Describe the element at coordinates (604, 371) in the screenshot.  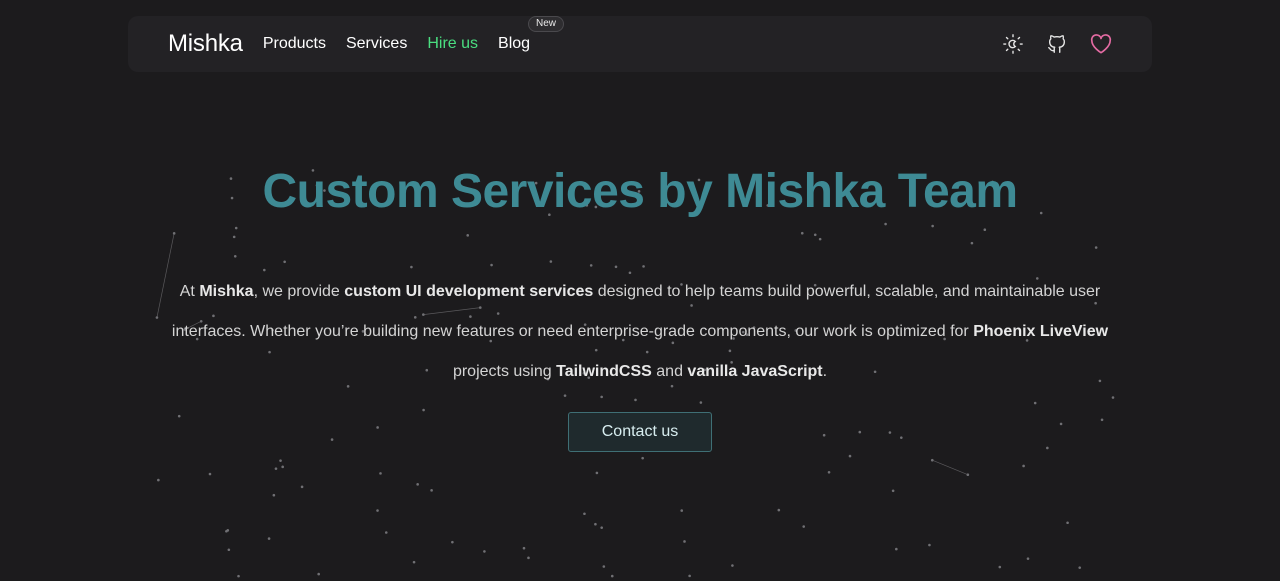
I see `description-emphasis: TailwindCSS` at that location.